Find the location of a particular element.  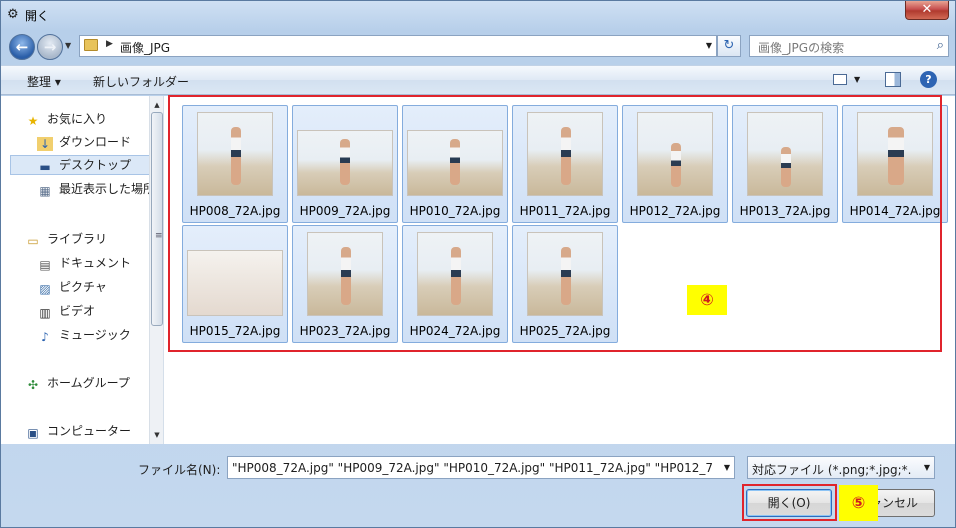

annotation-marker-4: ④ is located at coordinates (707, 300).